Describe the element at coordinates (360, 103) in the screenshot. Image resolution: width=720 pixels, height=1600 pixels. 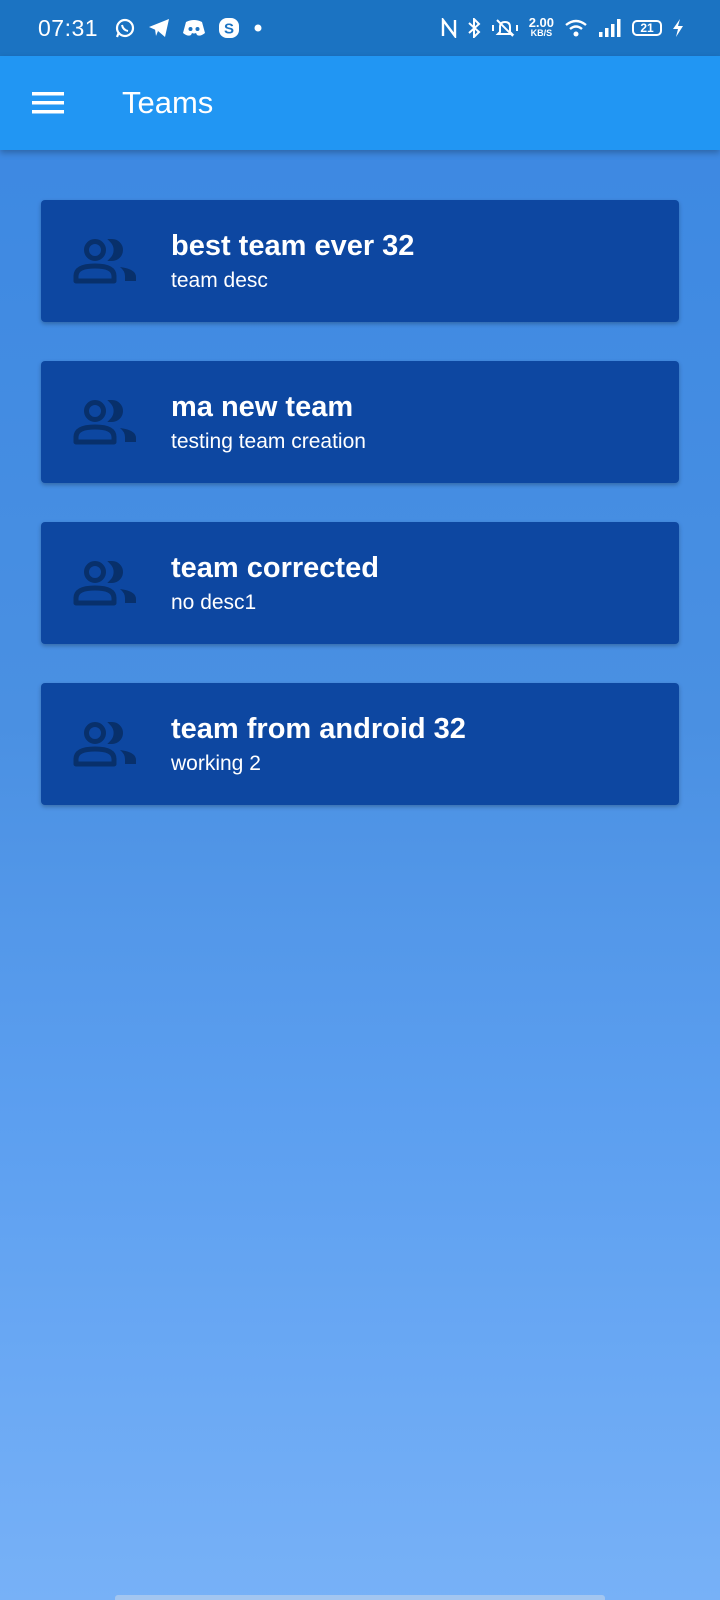
I see `app-bar: Teams` at that location.